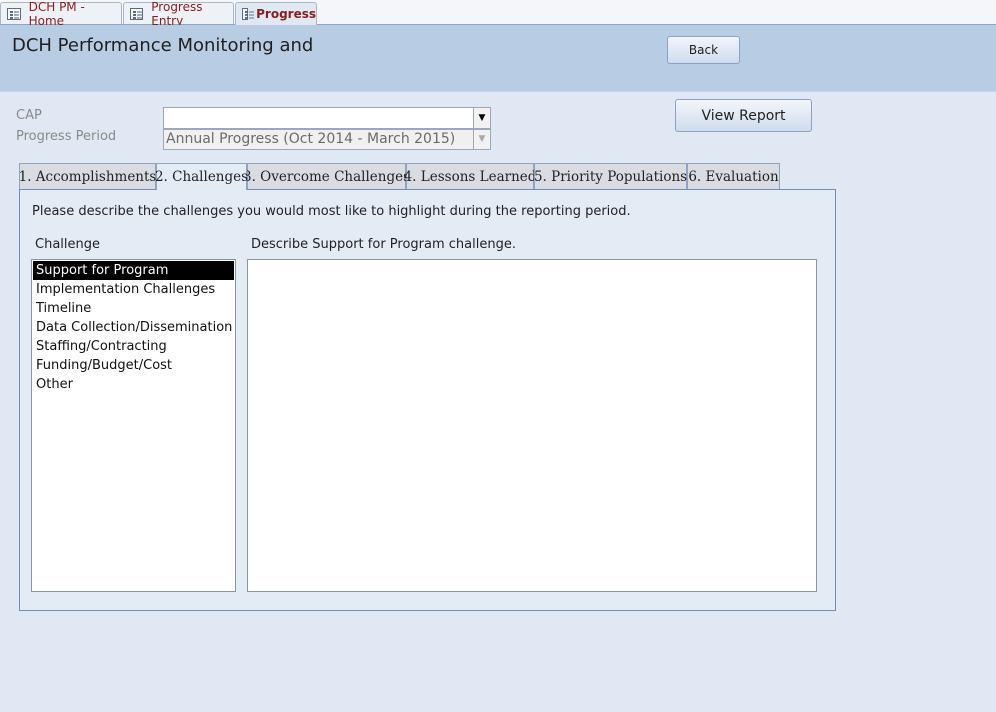  Describe the element at coordinates (498, 58) in the screenshot. I see `form-header: DCH Performance Monitoring and Back` at that location.